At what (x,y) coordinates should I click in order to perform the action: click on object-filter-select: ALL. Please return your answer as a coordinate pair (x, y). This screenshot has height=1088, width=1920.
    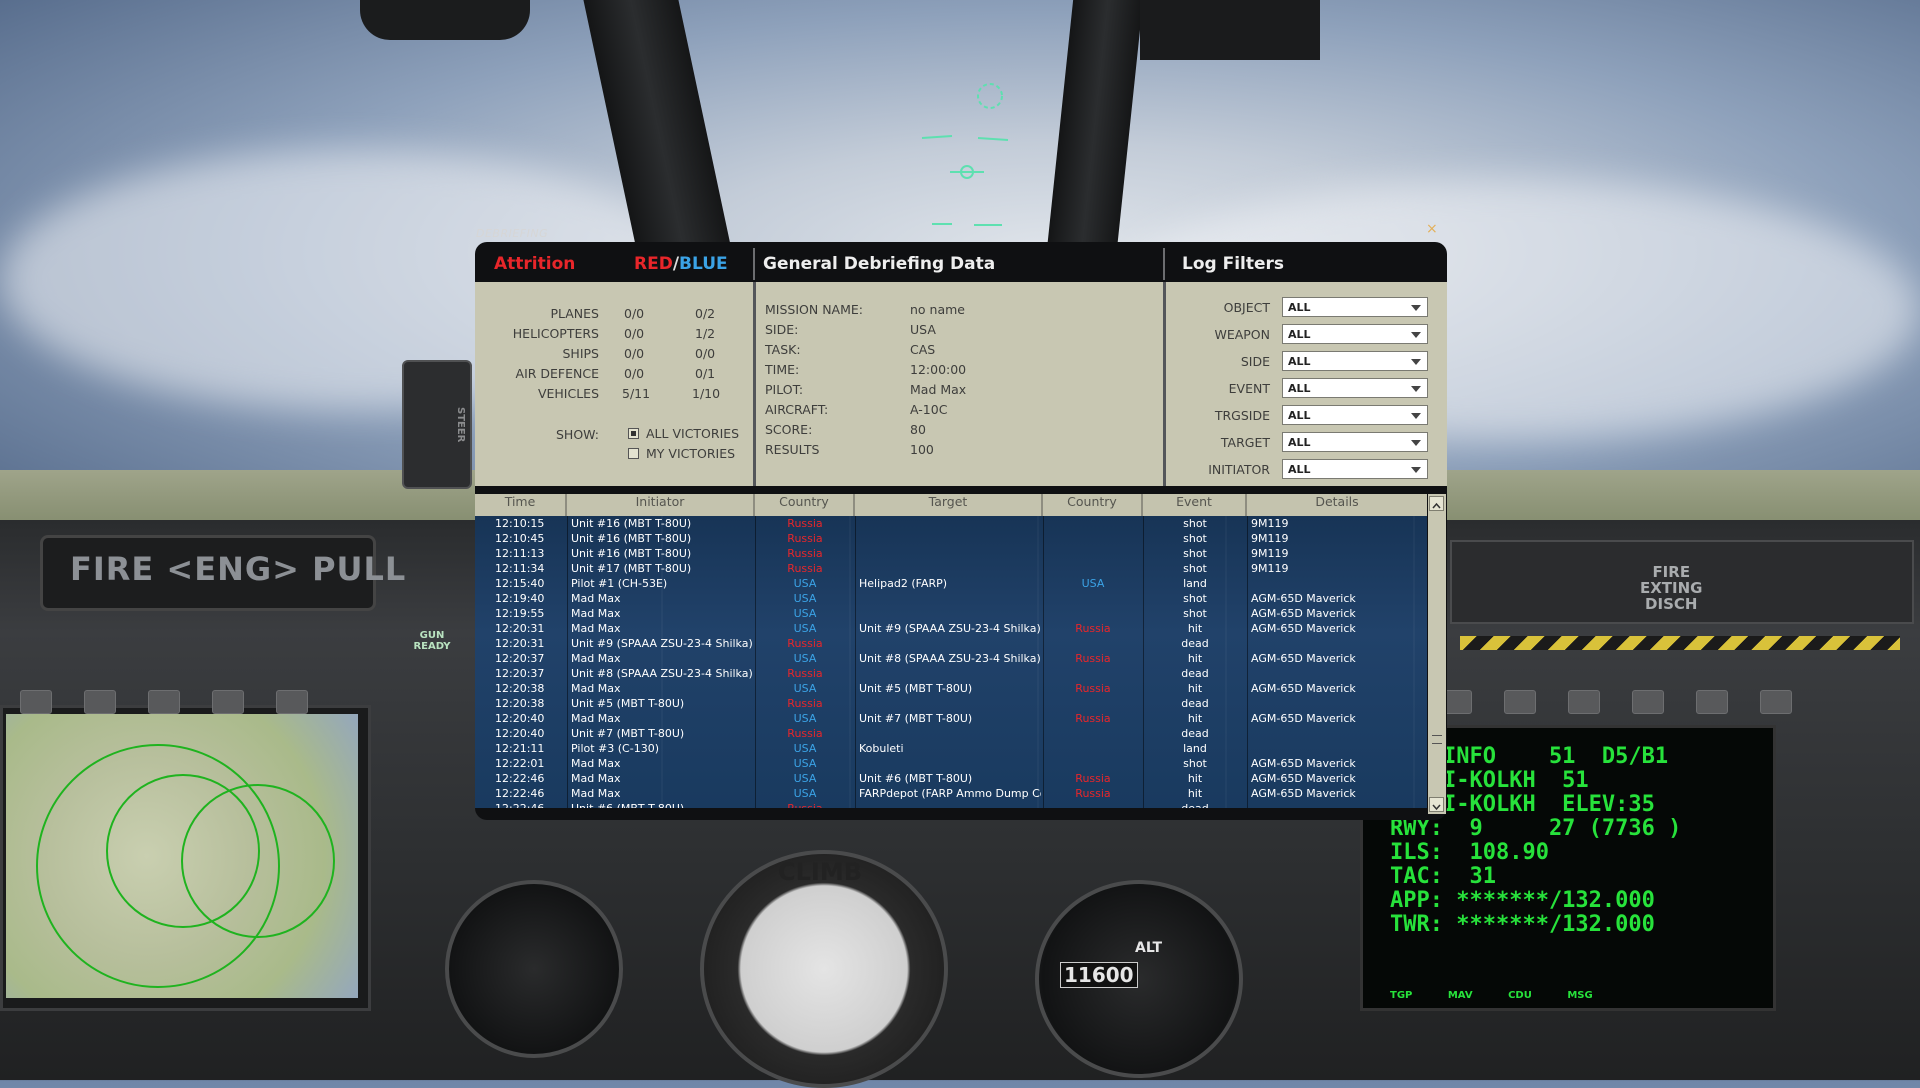
    Looking at the image, I should click on (1355, 307).